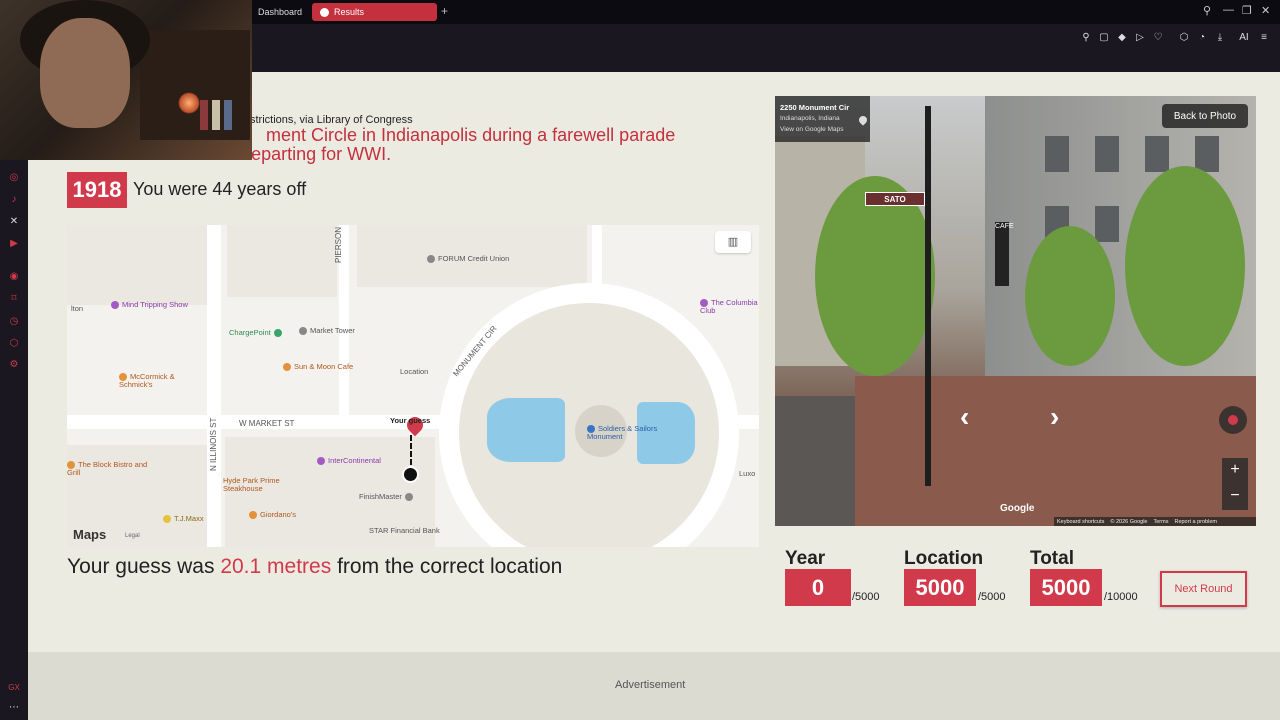 Image resolution: width=1280 pixels, height=720 pixels. What do you see at coordinates (1158, 38) in the screenshot?
I see `heart-icon: ♡` at bounding box center [1158, 38].